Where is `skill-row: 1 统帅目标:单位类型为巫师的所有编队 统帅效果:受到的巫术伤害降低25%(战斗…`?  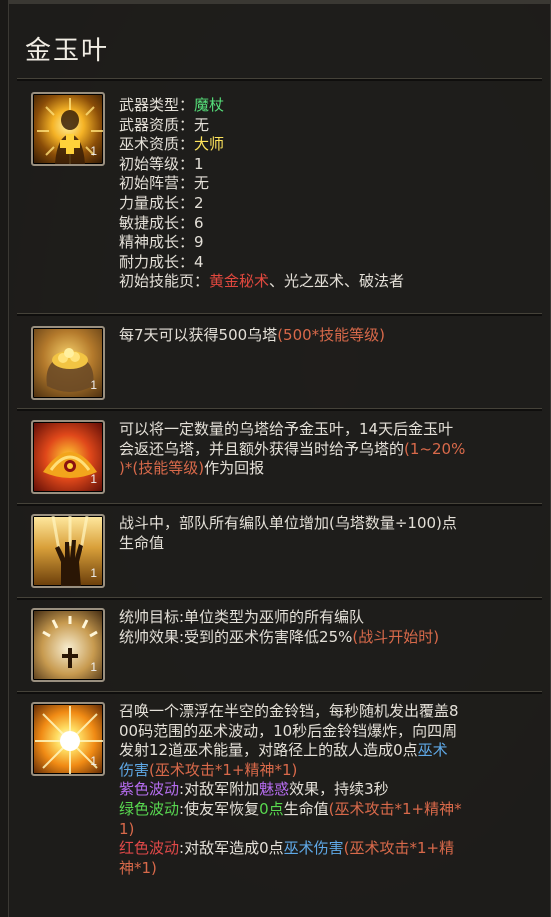 skill-row: 1 统帅目标:单位类型为巫师的所有编队 统帅效果:受到的巫术伤害降低25%(战斗… is located at coordinates (283, 646).